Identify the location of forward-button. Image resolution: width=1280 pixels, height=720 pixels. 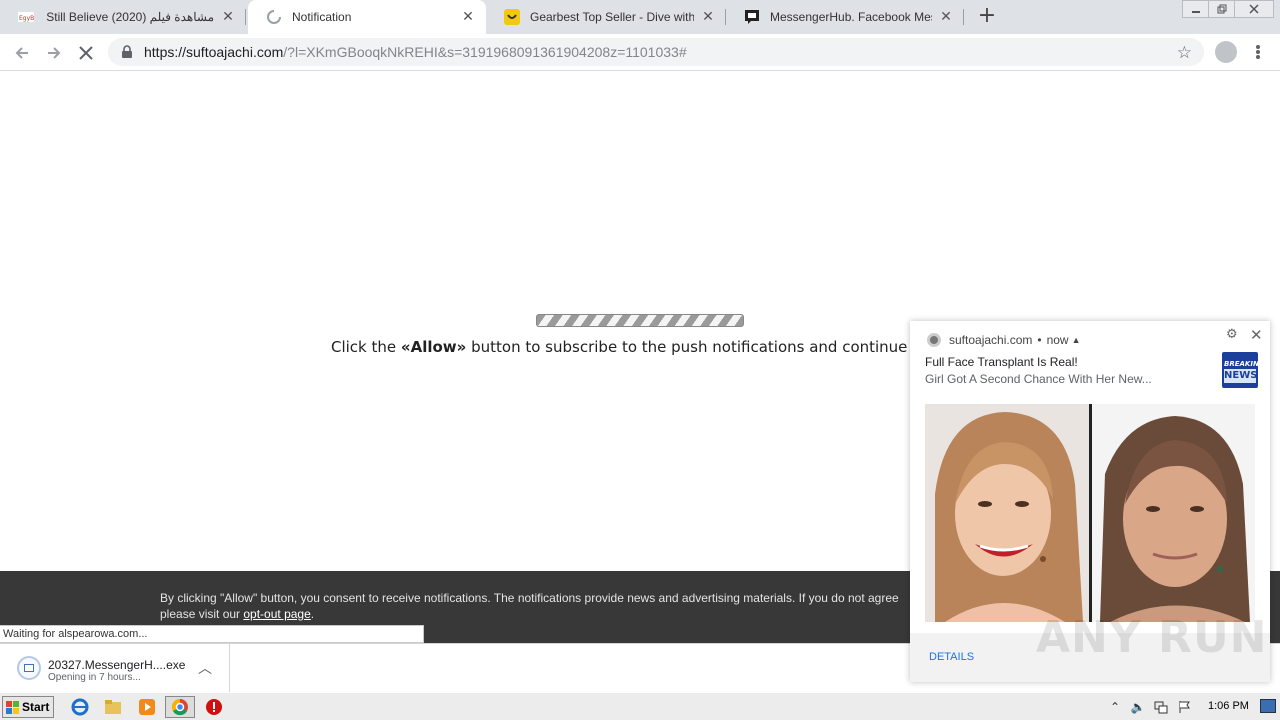
(54, 53).